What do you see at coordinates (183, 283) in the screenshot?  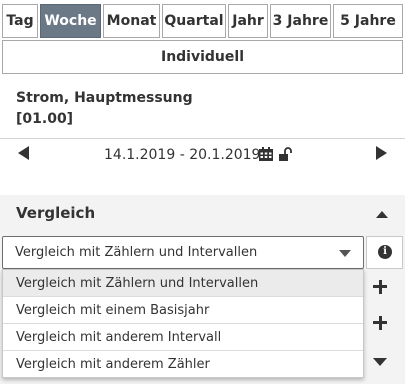 I see `dropdown-option: Vergleich mit Zählern und Intervallen` at bounding box center [183, 283].